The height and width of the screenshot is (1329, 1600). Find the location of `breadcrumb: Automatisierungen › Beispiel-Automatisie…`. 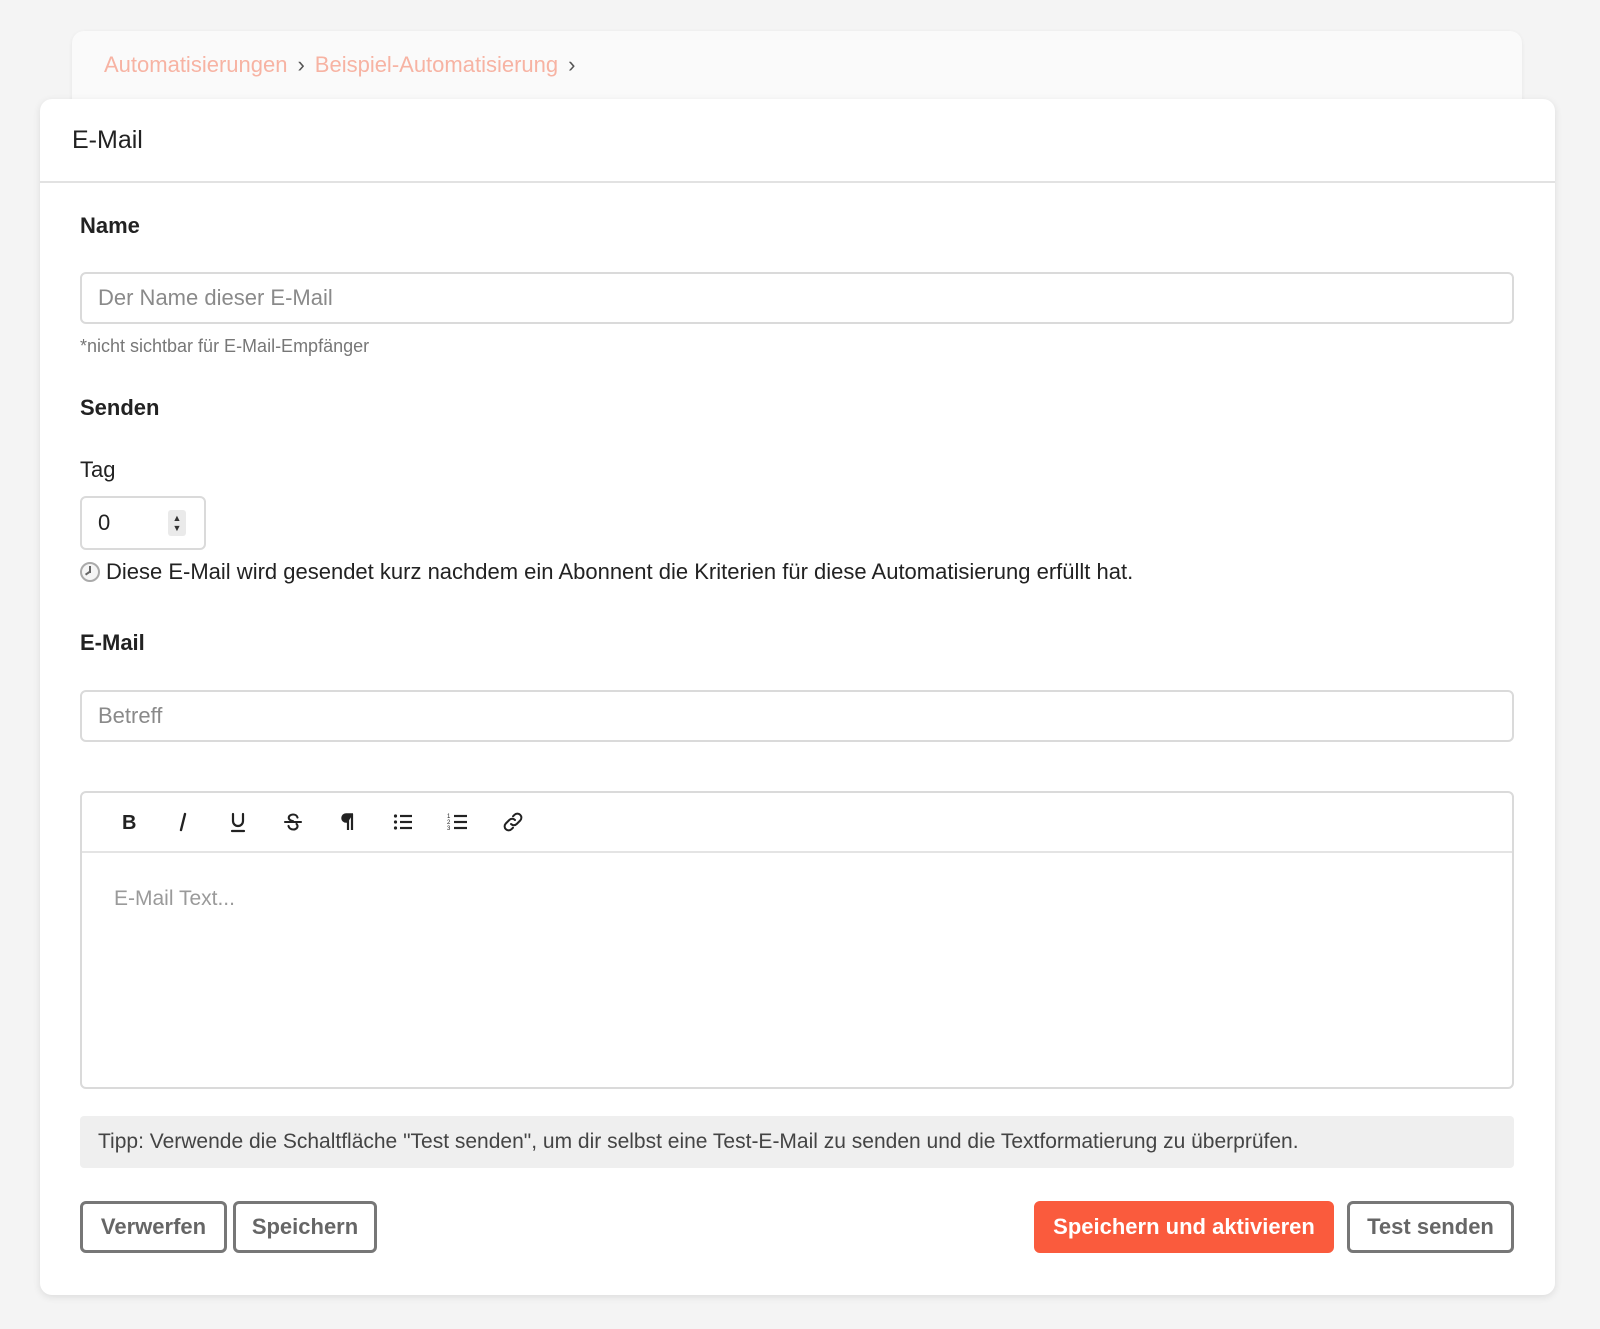

breadcrumb: Automatisierungen › Beispiel-Automatisie… is located at coordinates (339, 65).